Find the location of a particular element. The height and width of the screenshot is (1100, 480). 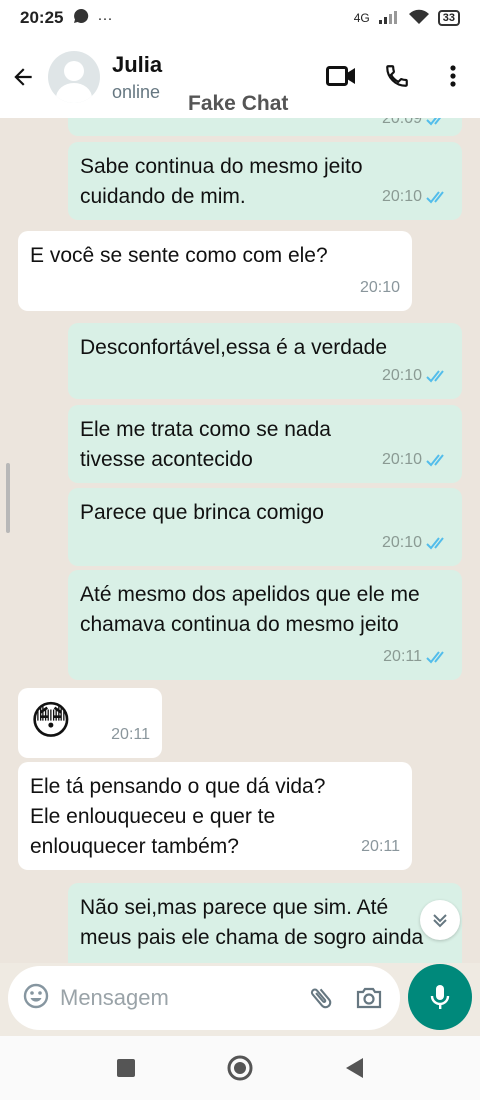

attach-icon is located at coordinates (321, 998).